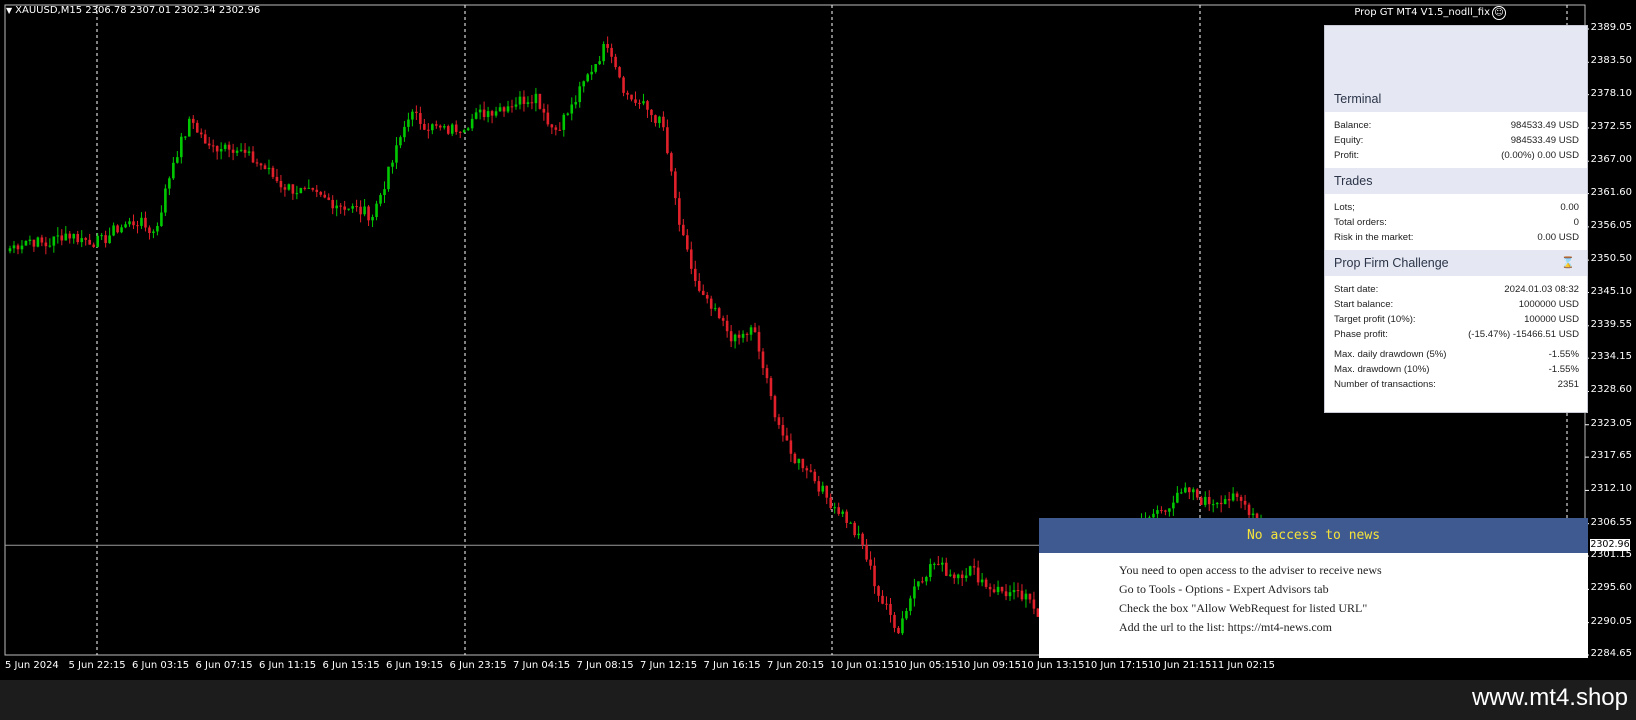 Image resolution: width=1636 pixels, height=720 pixels. Describe the element at coordinates (1456, 56) in the screenshot. I see `panel-header-space` at that location.